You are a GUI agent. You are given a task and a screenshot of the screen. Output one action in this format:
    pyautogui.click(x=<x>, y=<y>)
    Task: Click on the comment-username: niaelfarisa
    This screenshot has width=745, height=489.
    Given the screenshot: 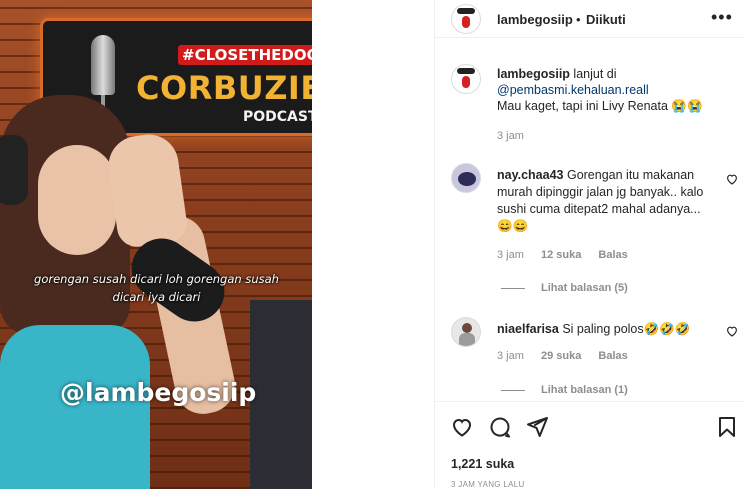 What is the action you would take?
    pyautogui.click(x=528, y=329)
    